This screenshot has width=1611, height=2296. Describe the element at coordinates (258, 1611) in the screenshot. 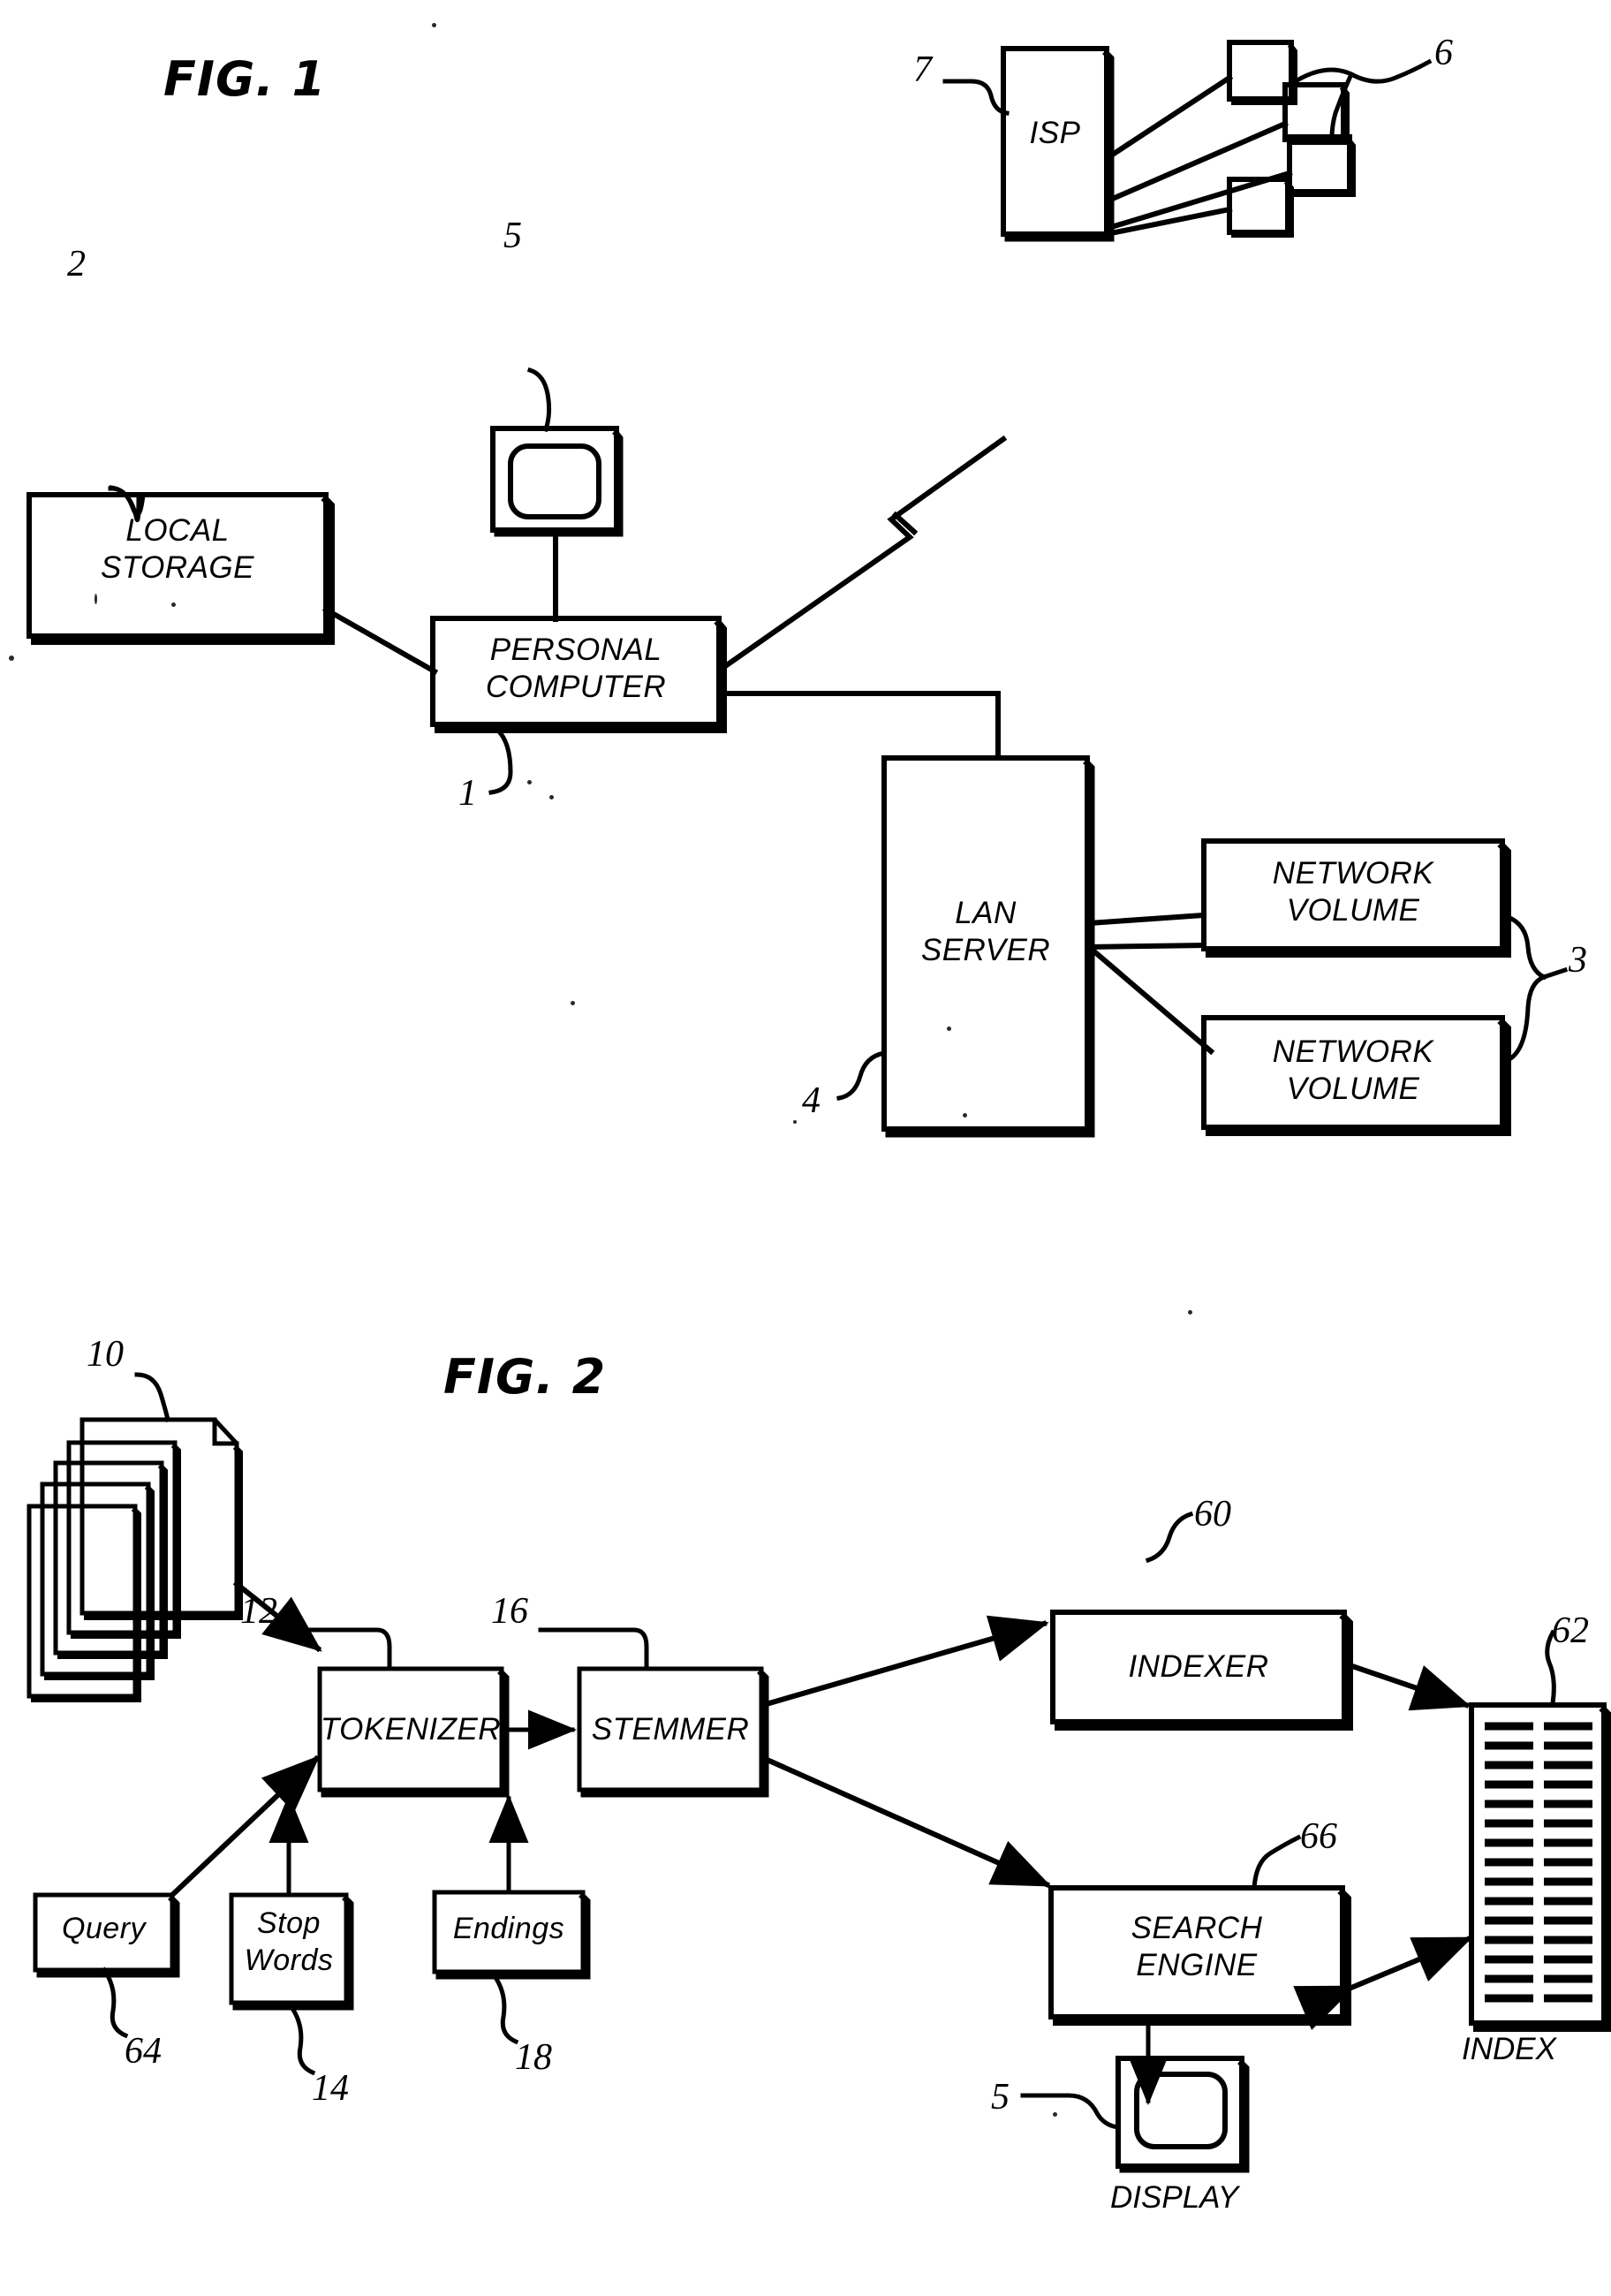

I see `ref-numeral-12: 12` at that location.